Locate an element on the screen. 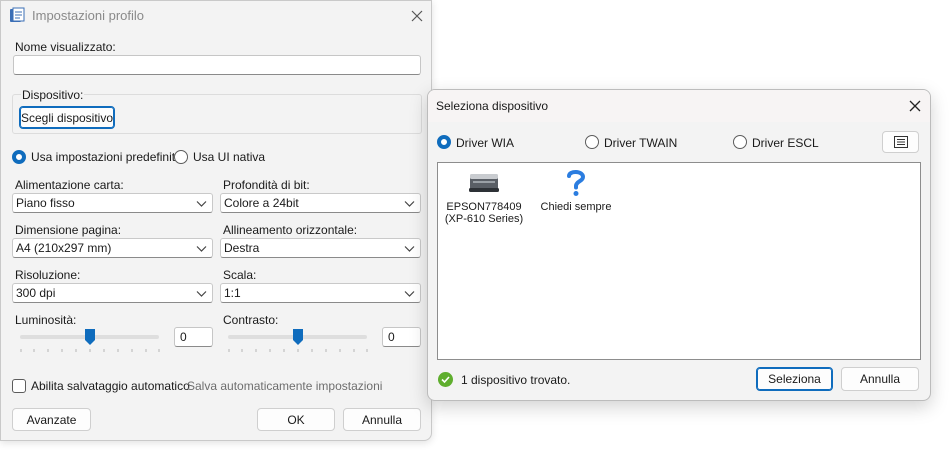 The image size is (950, 466). contrast-ticks is located at coordinates (298, 350).